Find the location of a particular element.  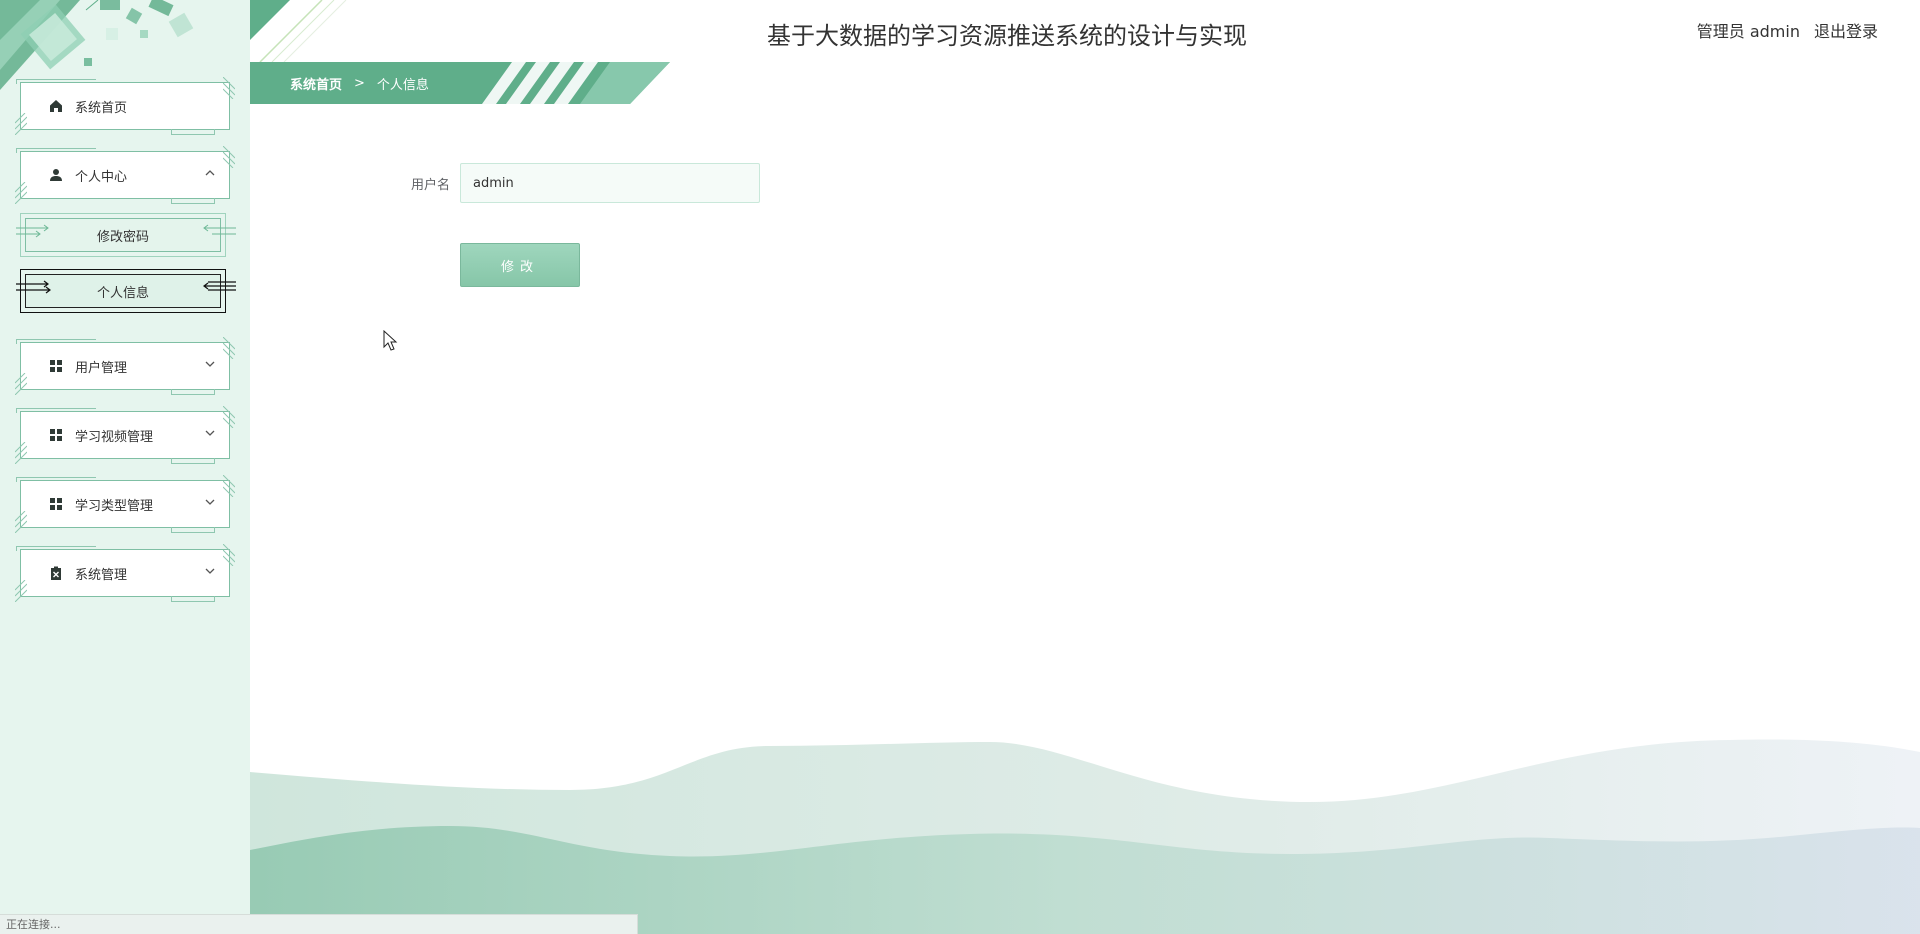

chevron-up-icon is located at coordinates (210, 173).